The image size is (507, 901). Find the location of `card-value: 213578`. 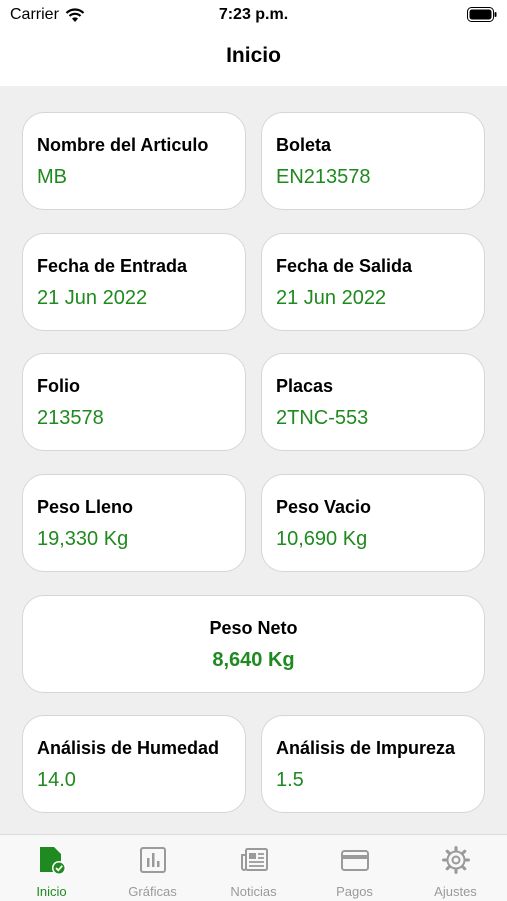

card-value: 213578 is located at coordinates (70, 418).